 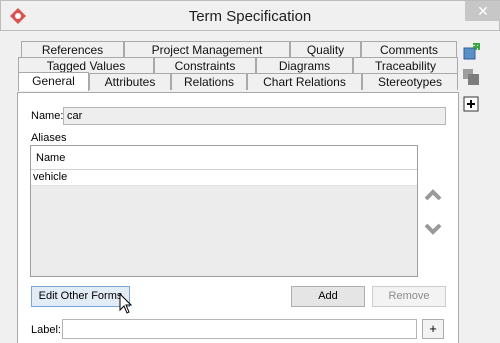 What do you see at coordinates (72, 49) in the screenshot?
I see `tab-references: References` at bounding box center [72, 49].